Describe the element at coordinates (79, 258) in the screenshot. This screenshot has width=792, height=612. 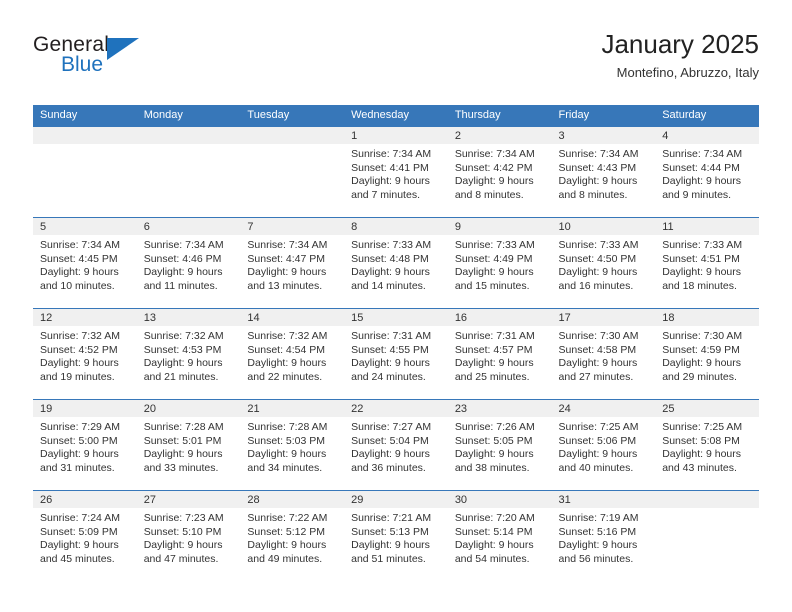
I see `sunset-text: Sunset: 4:45 PM` at that location.